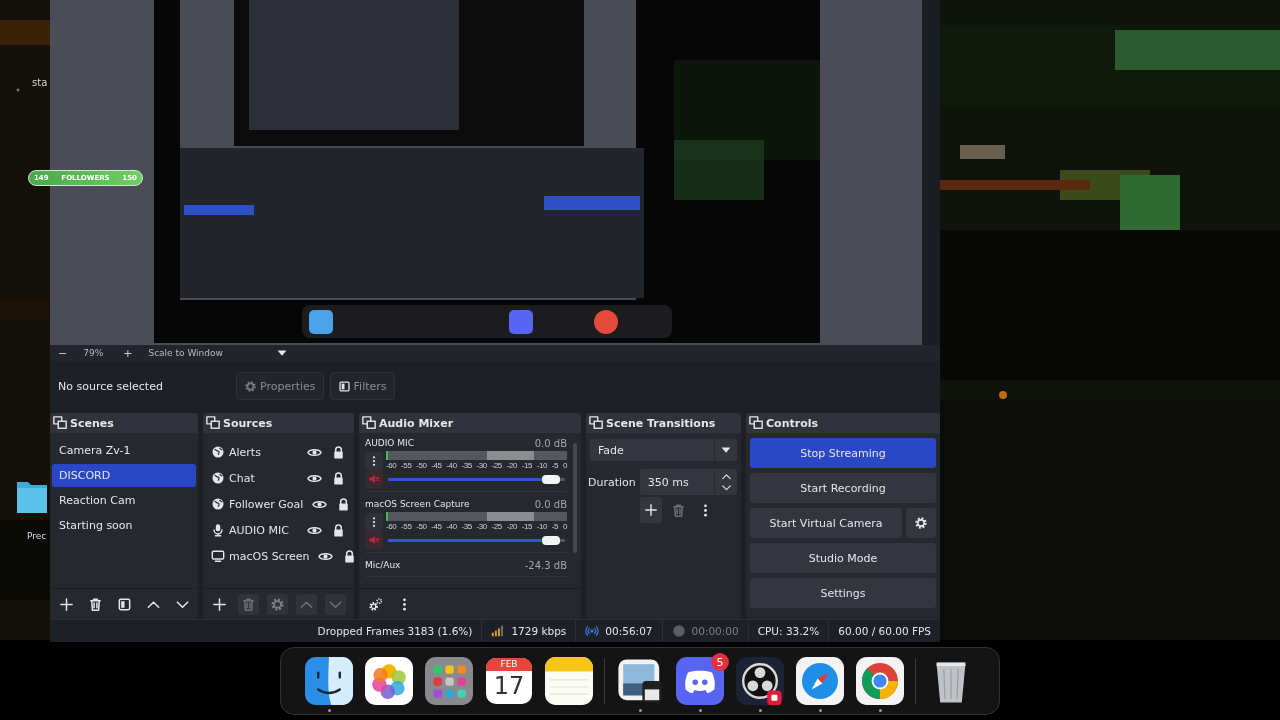  Describe the element at coordinates (383, 565) in the screenshot. I see `channel-name: Mic/Aux` at that location.